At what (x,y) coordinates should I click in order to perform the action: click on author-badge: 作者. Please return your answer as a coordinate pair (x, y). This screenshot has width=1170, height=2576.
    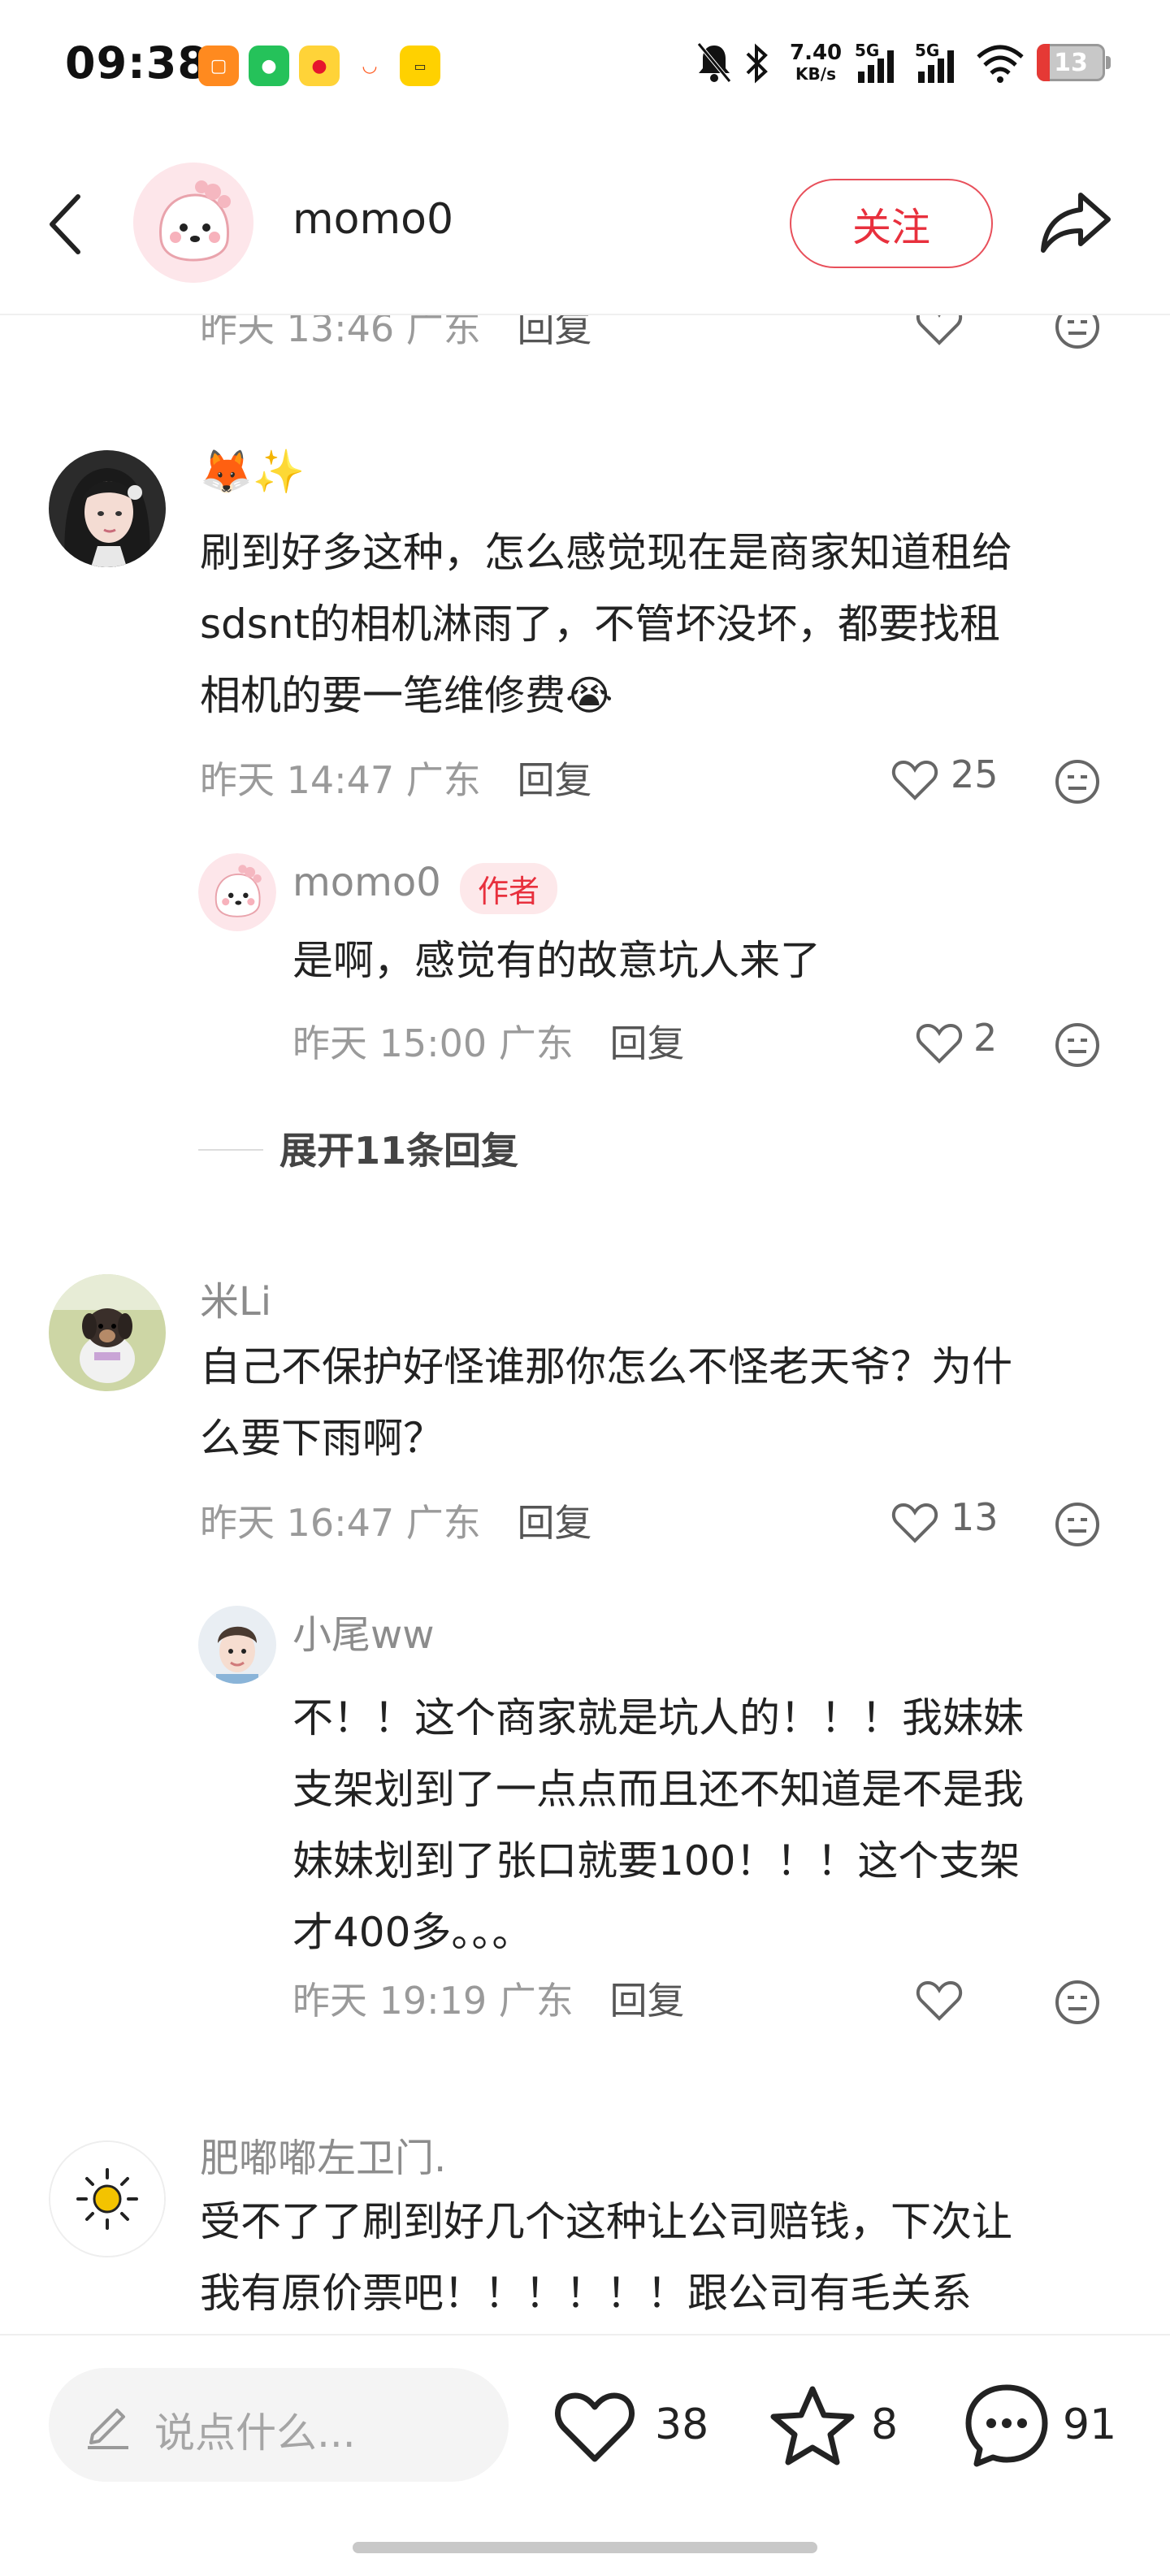
    Looking at the image, I should click on (509, 889).